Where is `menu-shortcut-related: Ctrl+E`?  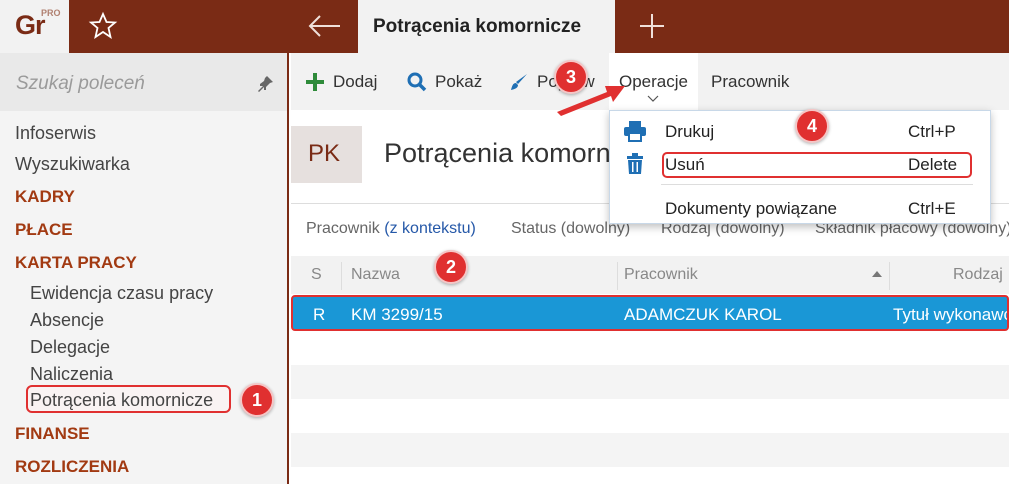
menu-shortcut-related: Ctrl+E is located at coordinates (932, 208).